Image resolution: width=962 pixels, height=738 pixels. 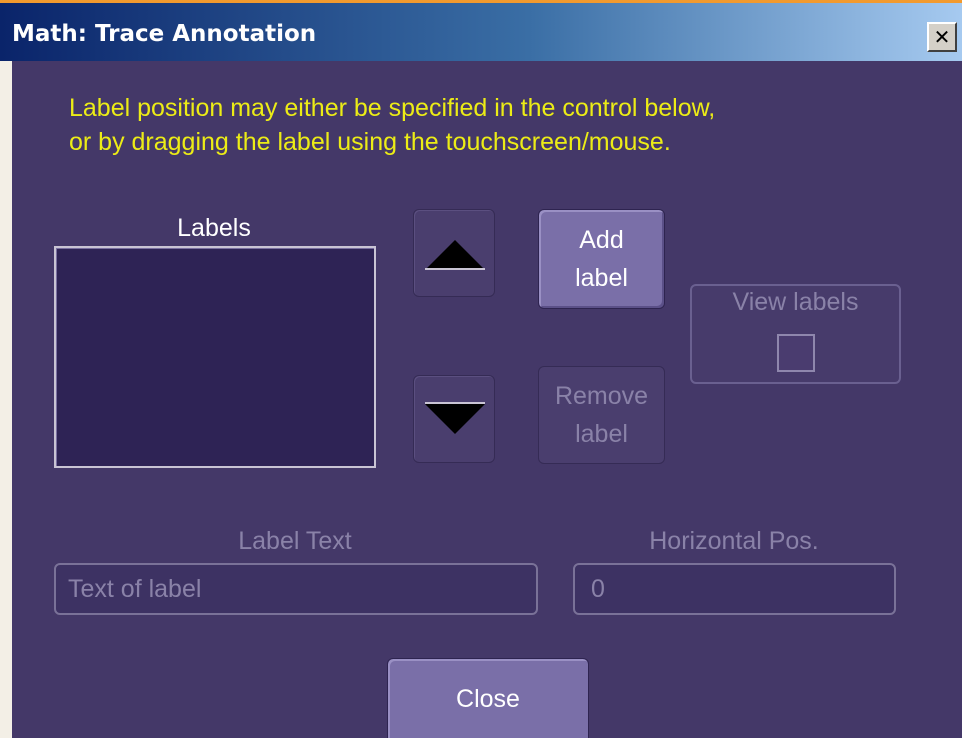 What do you see at coordinates (488, 698) in the screenshot?
I see `close-button: Close` at bounding box center [488, 698].